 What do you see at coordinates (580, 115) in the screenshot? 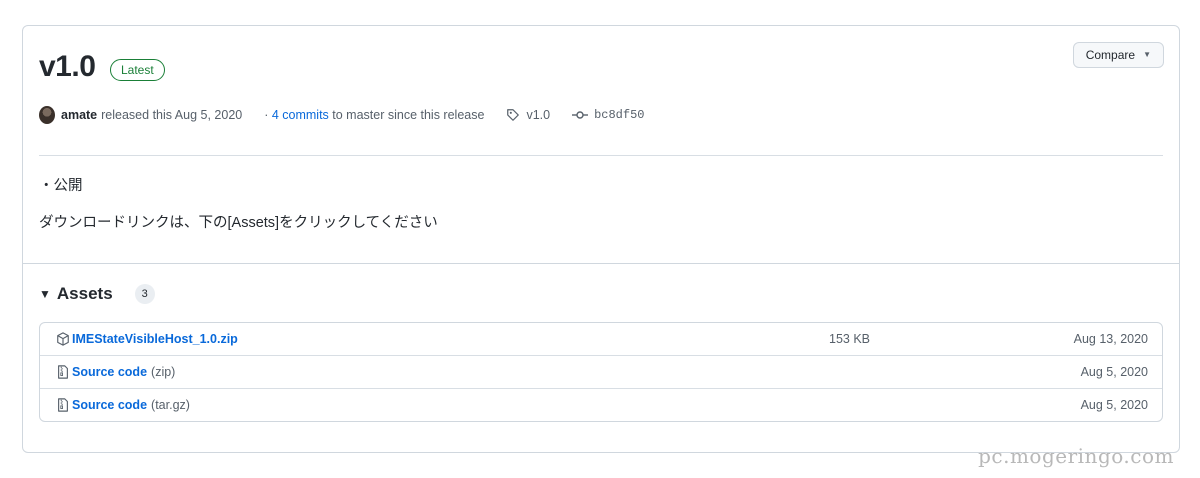
I see `git-commit-icon` at bounding box center [580, 115].